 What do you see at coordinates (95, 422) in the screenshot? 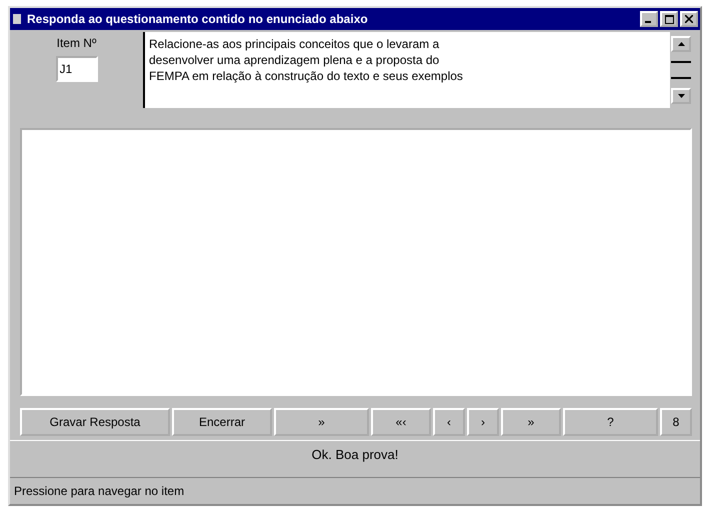
I see `toolbar-button: Gravar Resposta` at bounding box center [95, 422].